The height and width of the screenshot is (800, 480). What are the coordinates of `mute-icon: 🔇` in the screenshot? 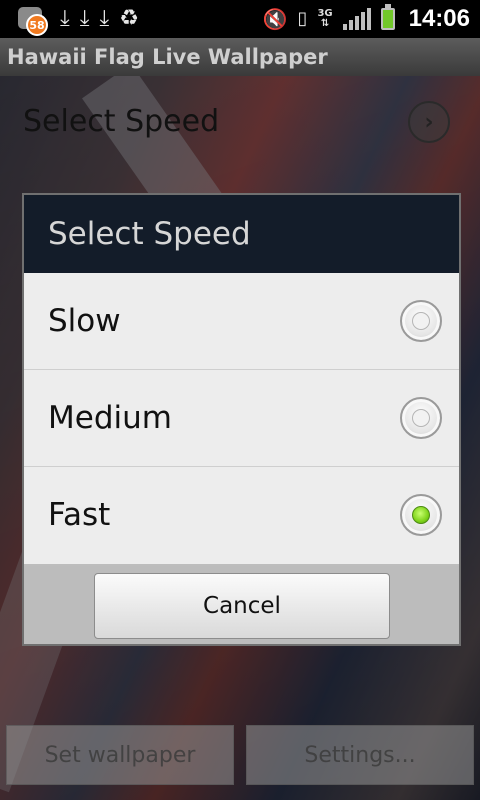 It's located at (275, 19).